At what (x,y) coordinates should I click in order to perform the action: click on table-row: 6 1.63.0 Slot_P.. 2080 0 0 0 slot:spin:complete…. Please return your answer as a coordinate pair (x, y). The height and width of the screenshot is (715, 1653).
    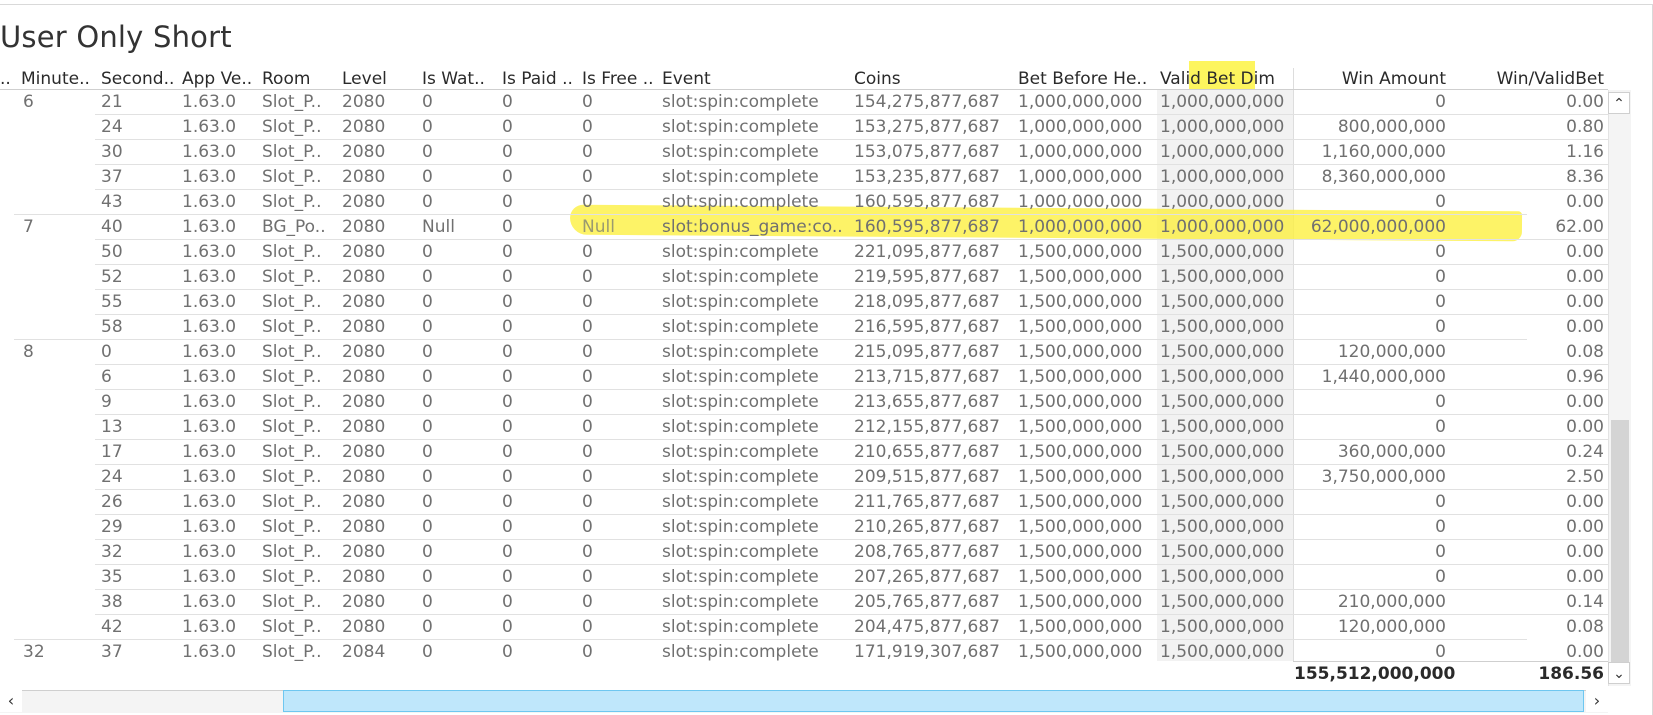
    Looking at the image, I should click on (804, 377).